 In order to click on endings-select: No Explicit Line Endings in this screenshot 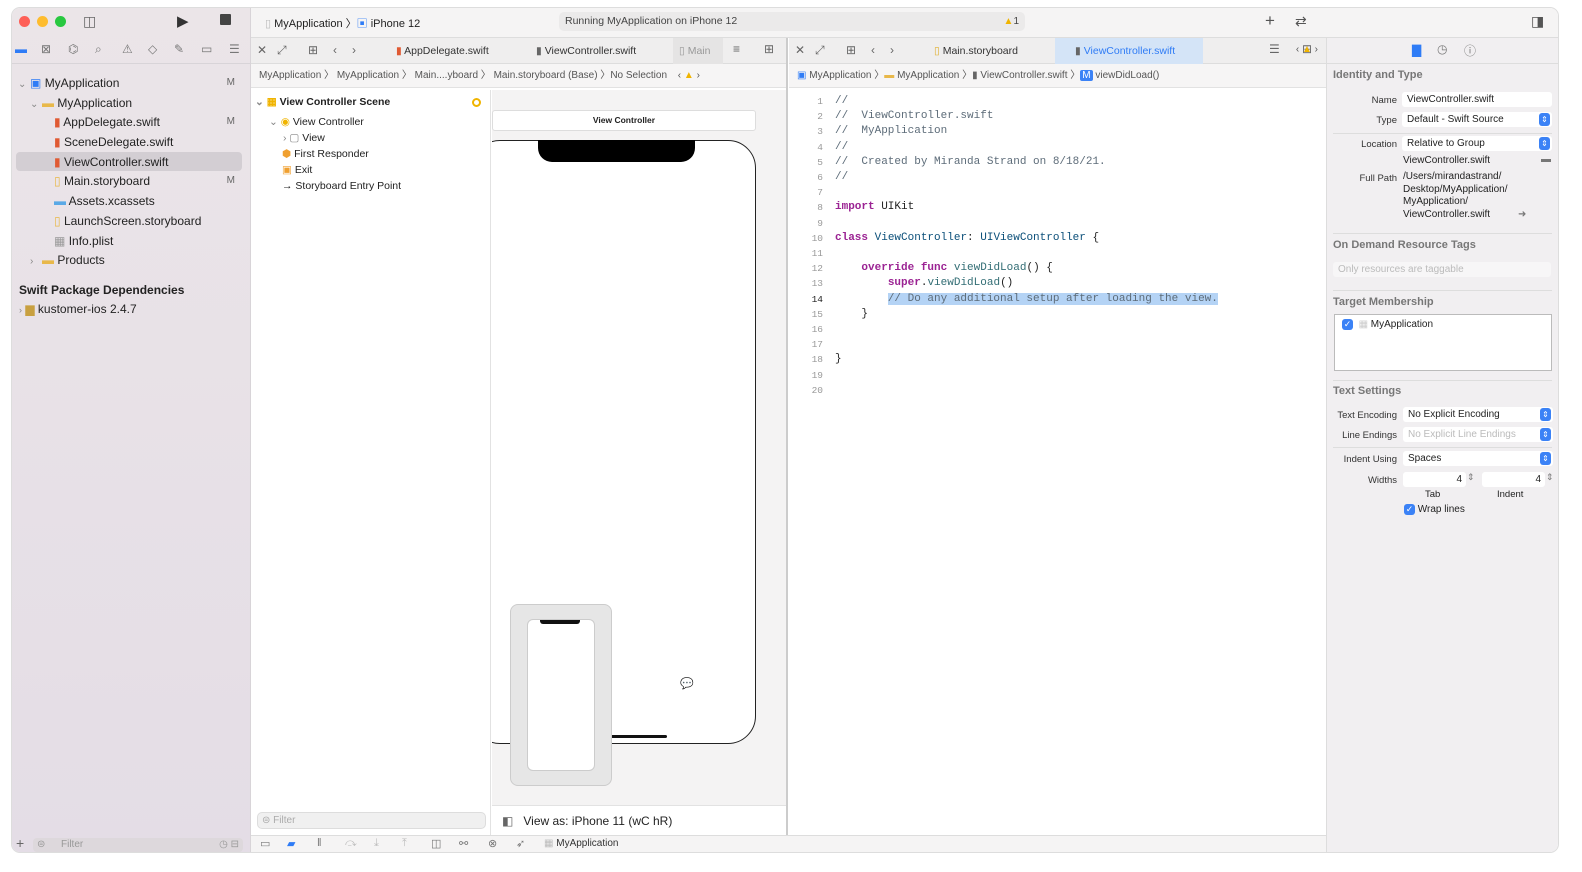, I will do `click(1478, 434)`.